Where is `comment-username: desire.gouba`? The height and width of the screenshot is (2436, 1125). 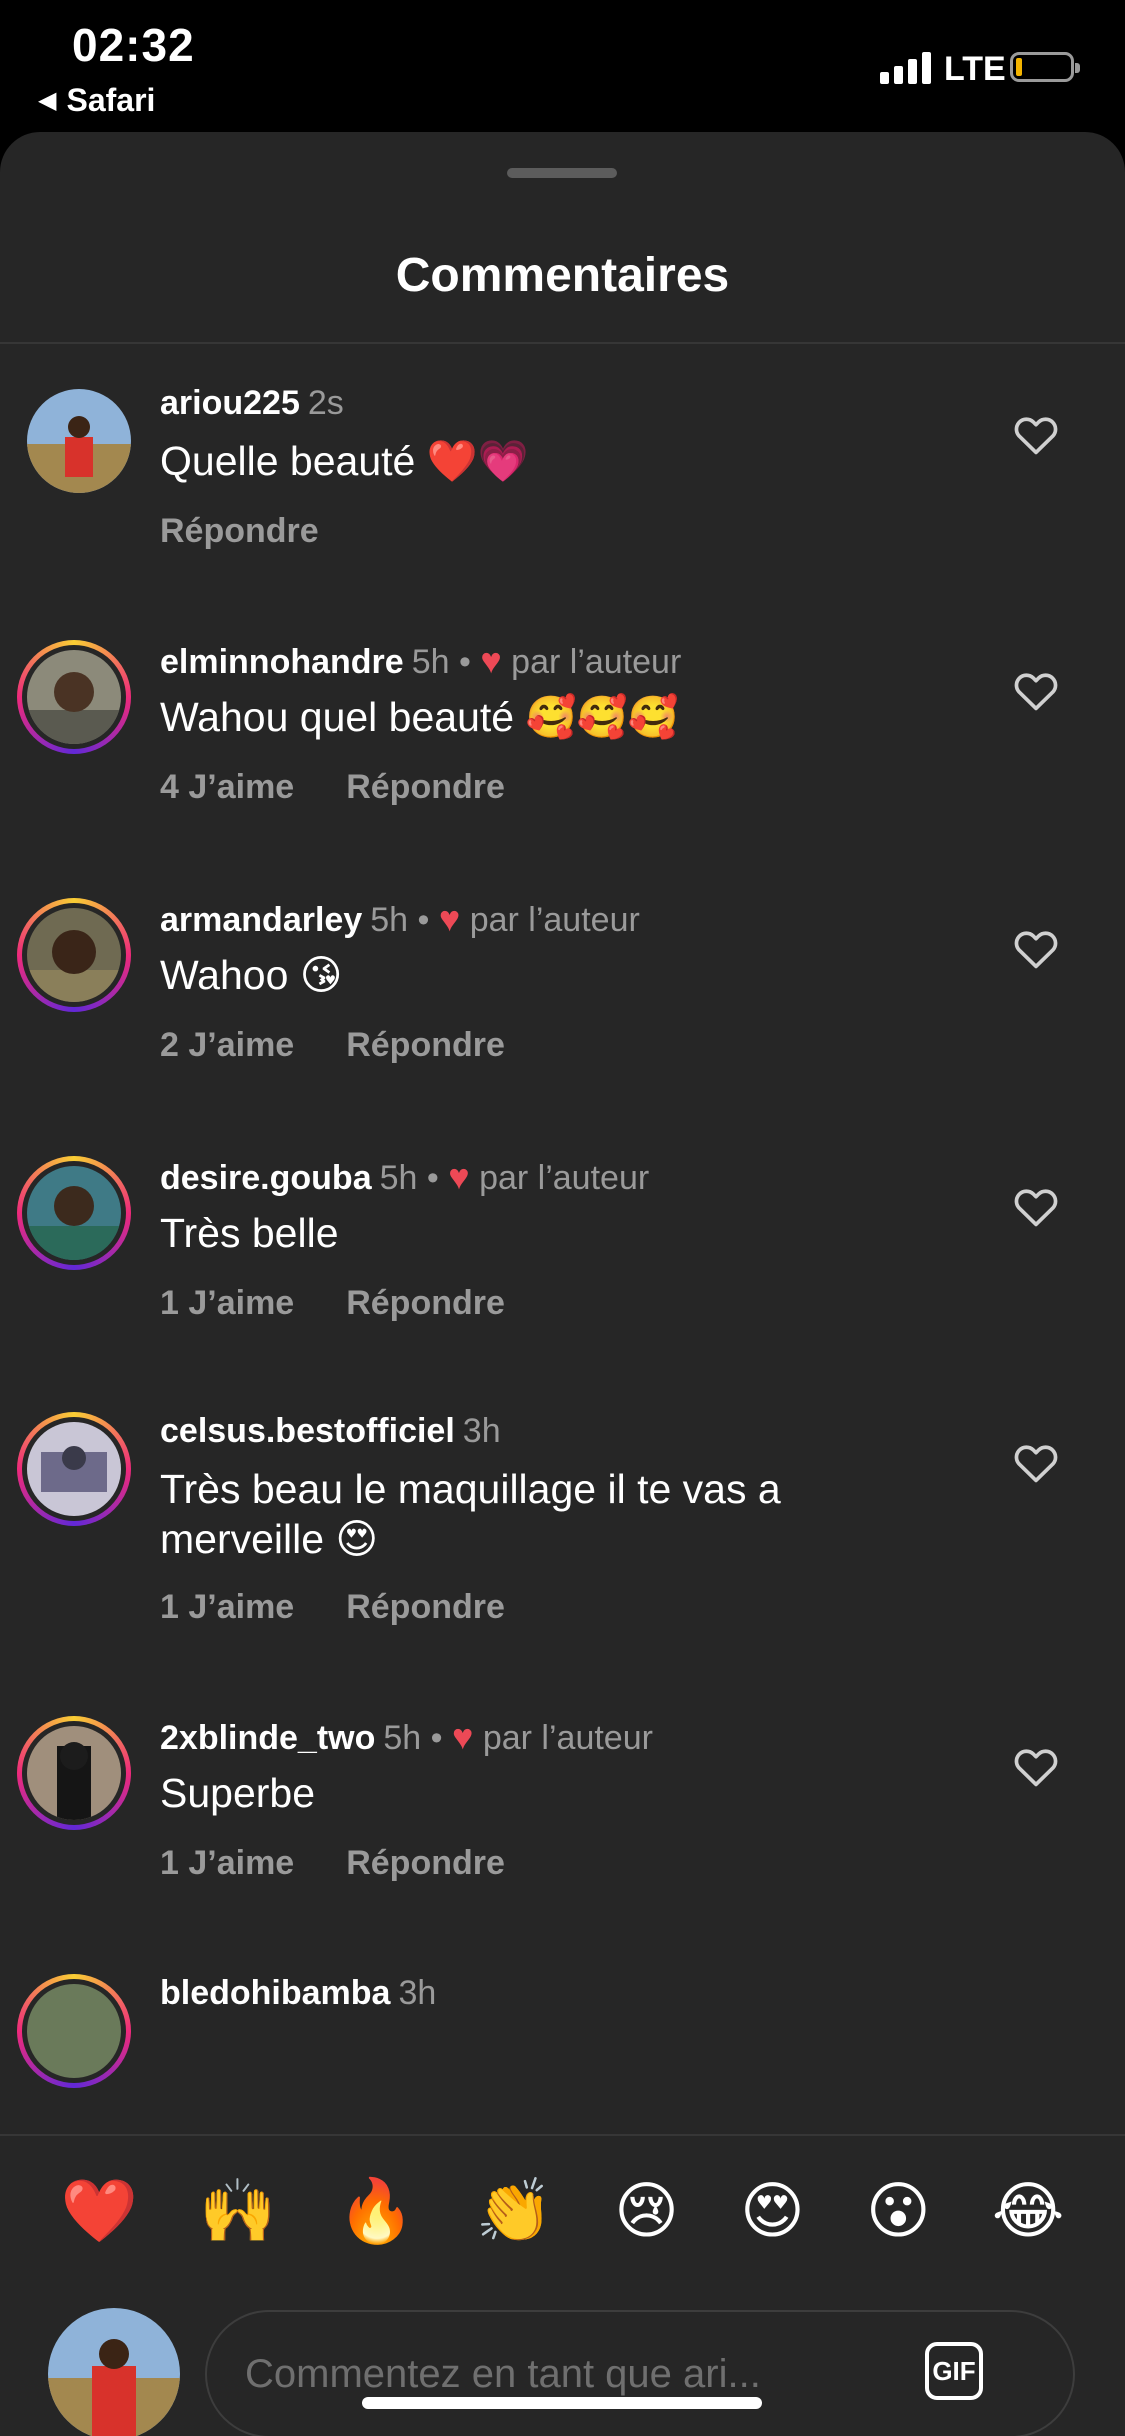
comment-username: desire.gouba is located at coordinates (266, 1178).